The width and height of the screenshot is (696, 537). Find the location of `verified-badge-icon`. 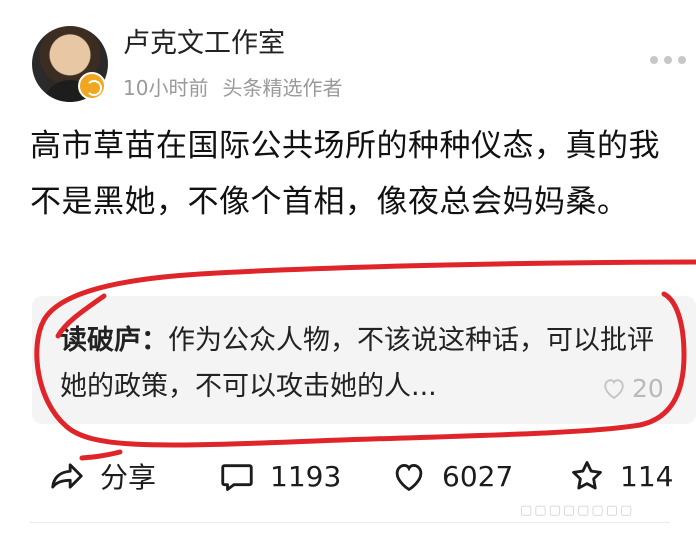

verified-badge-icon is located at coordinates (92, 86).